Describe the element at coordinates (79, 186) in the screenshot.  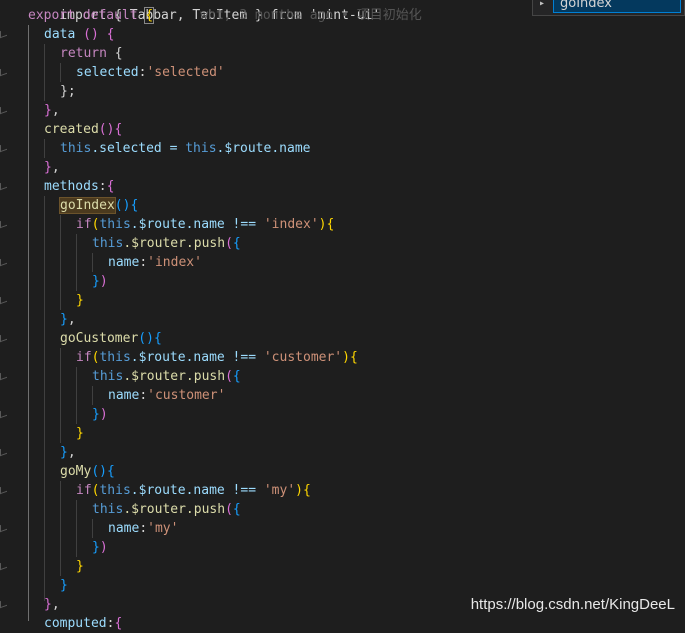
I see `code-line: methods:{` at that location.